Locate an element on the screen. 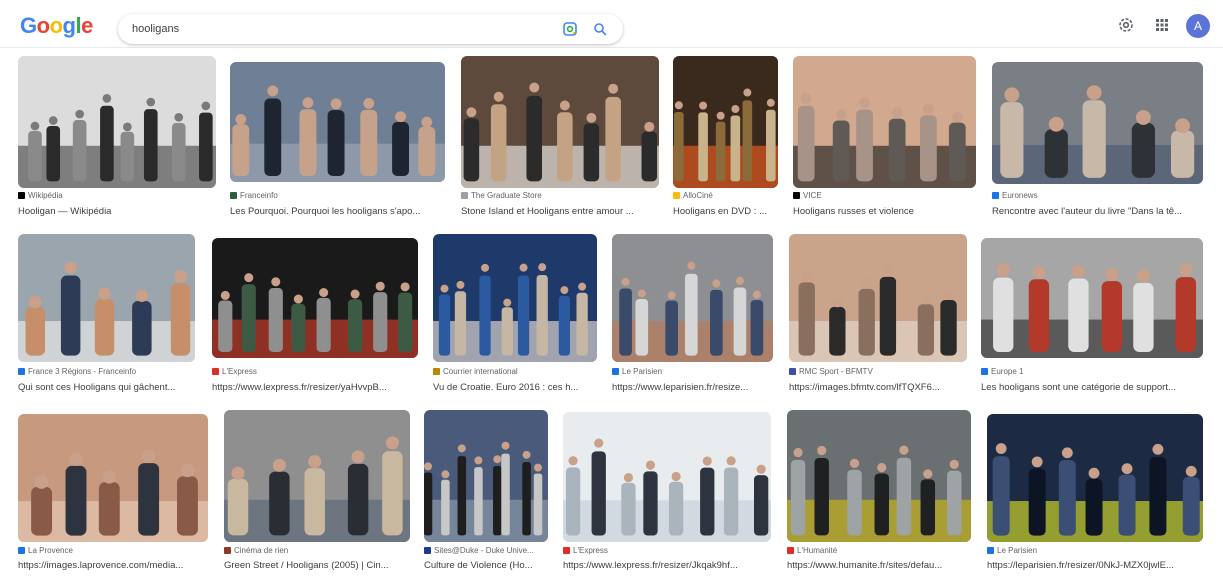  result-source: RMC Sport - BFMTV is located at coordinates (879, 371).